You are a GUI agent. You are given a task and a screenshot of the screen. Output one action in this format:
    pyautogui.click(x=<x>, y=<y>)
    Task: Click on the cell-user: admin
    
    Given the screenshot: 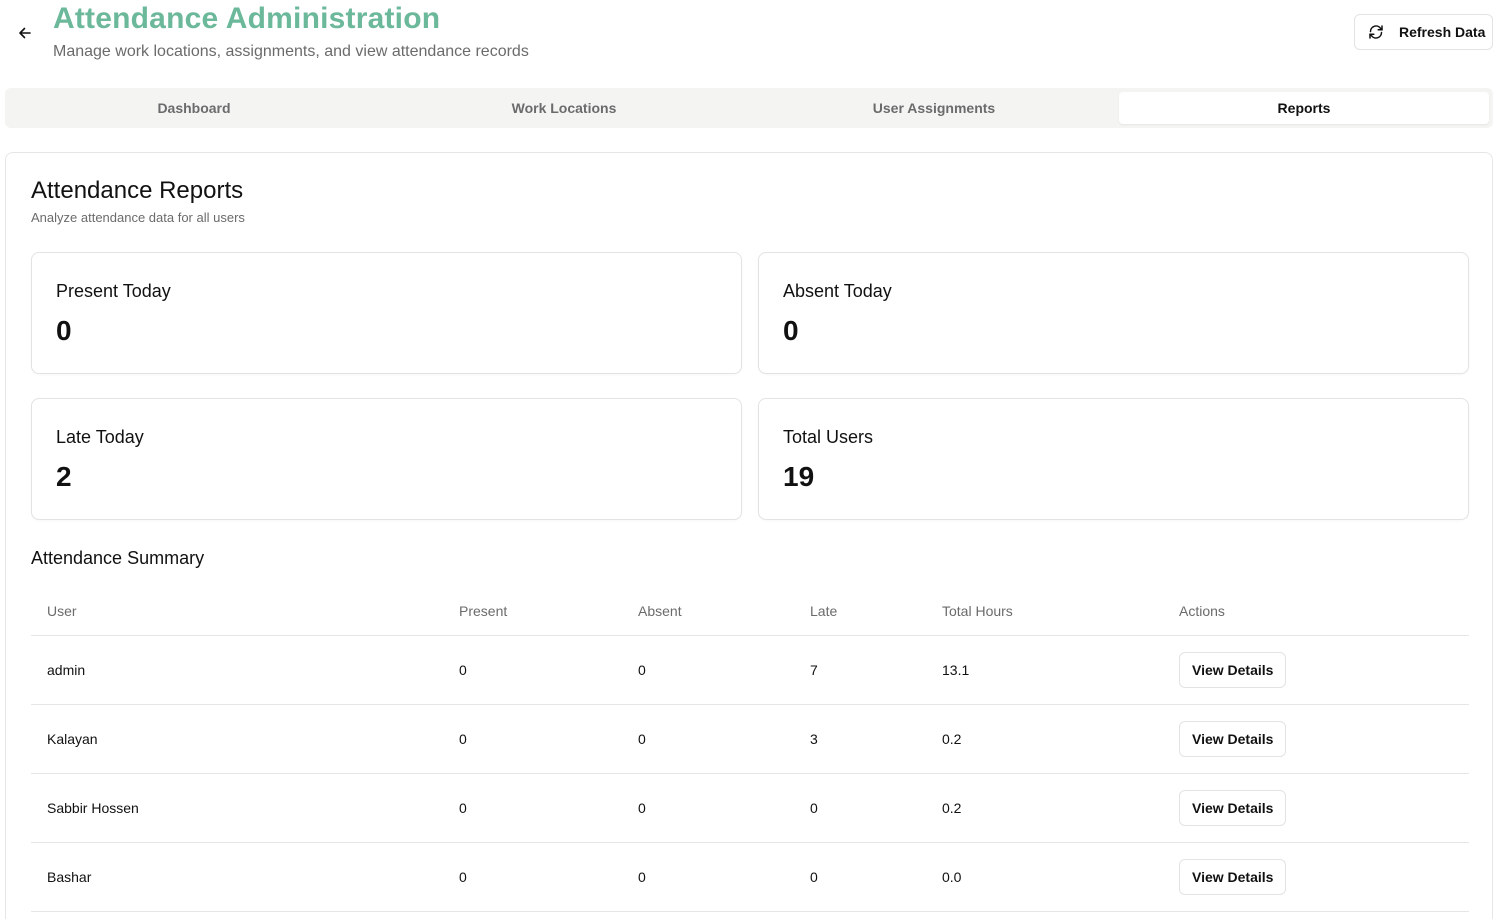 What is the action you would take?
    pyautogui.click(x=66, y=670)
    